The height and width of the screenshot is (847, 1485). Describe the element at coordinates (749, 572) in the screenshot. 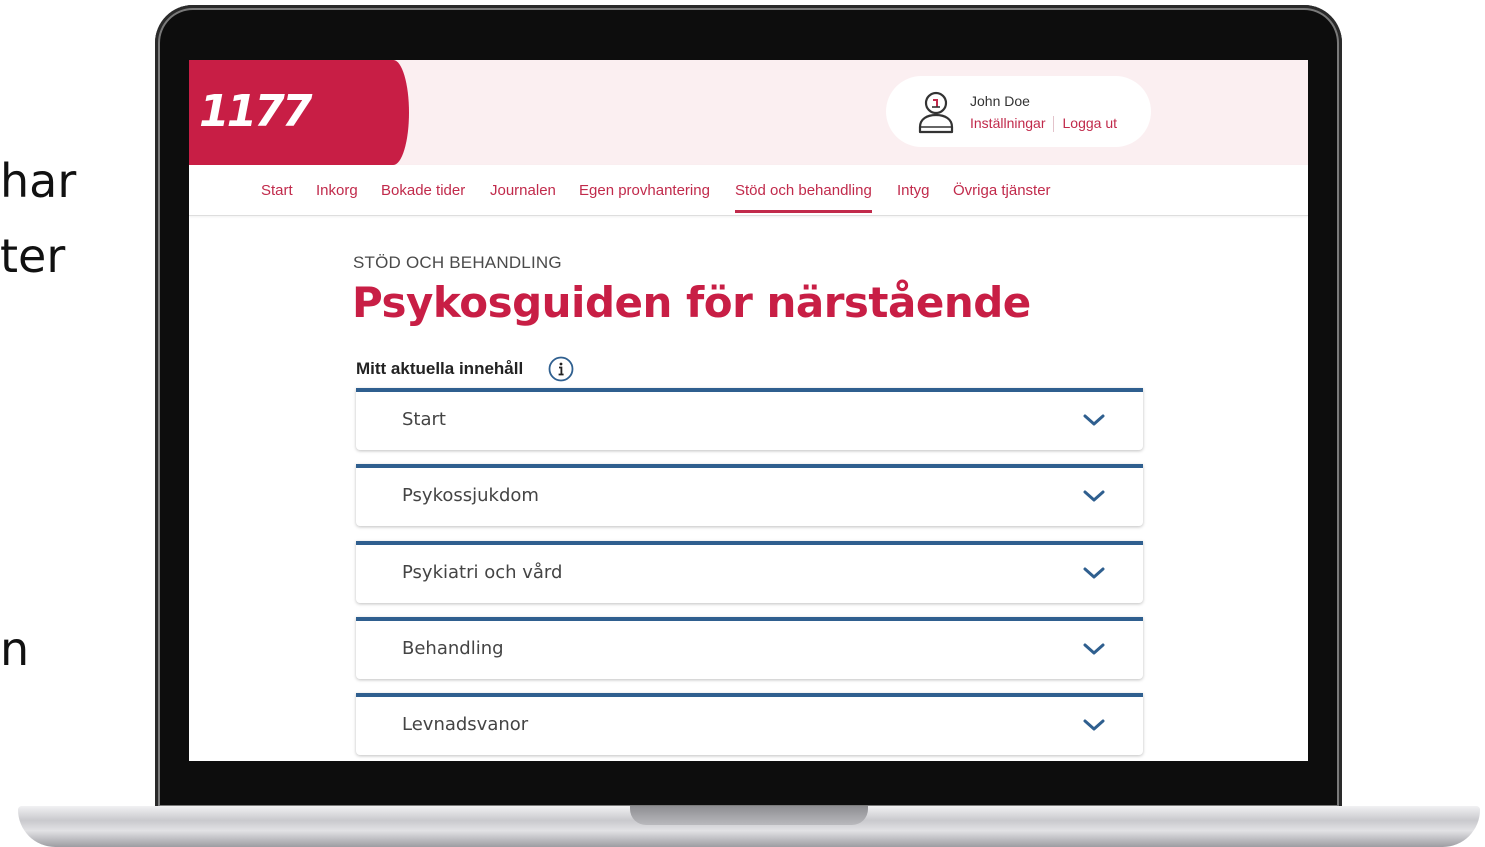

I see `accordion-item-psykiatri-och-vard: Psykiatri och vård` at that location.